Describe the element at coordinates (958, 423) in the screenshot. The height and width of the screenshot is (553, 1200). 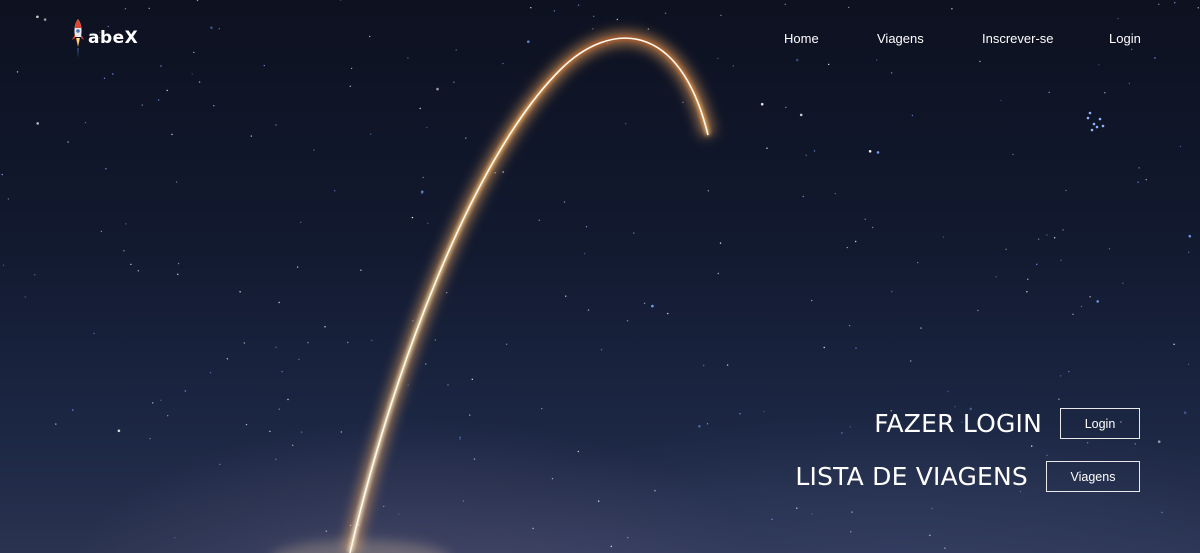
I see `login-cta-title: FAZER LOGIN` at that location.